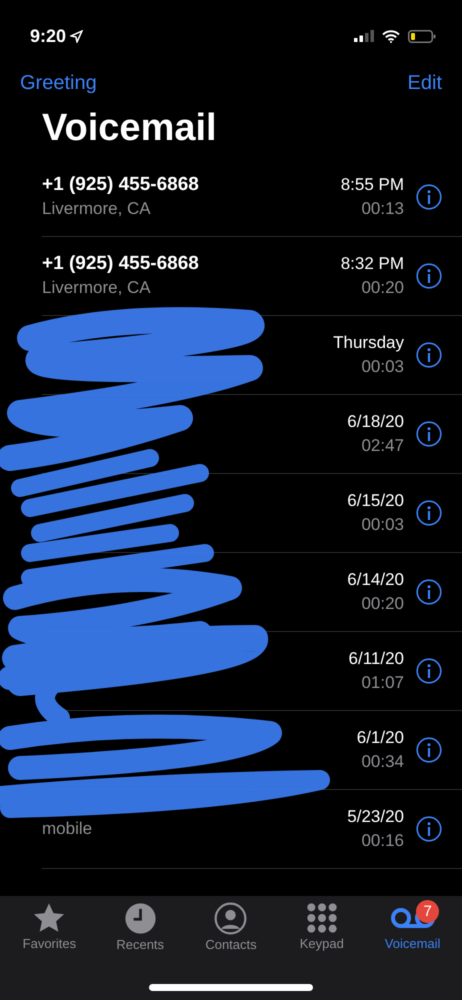  Describe the element at coordinates (425, 83) in the screenshot. I see `edit-link: Edit` at that location.